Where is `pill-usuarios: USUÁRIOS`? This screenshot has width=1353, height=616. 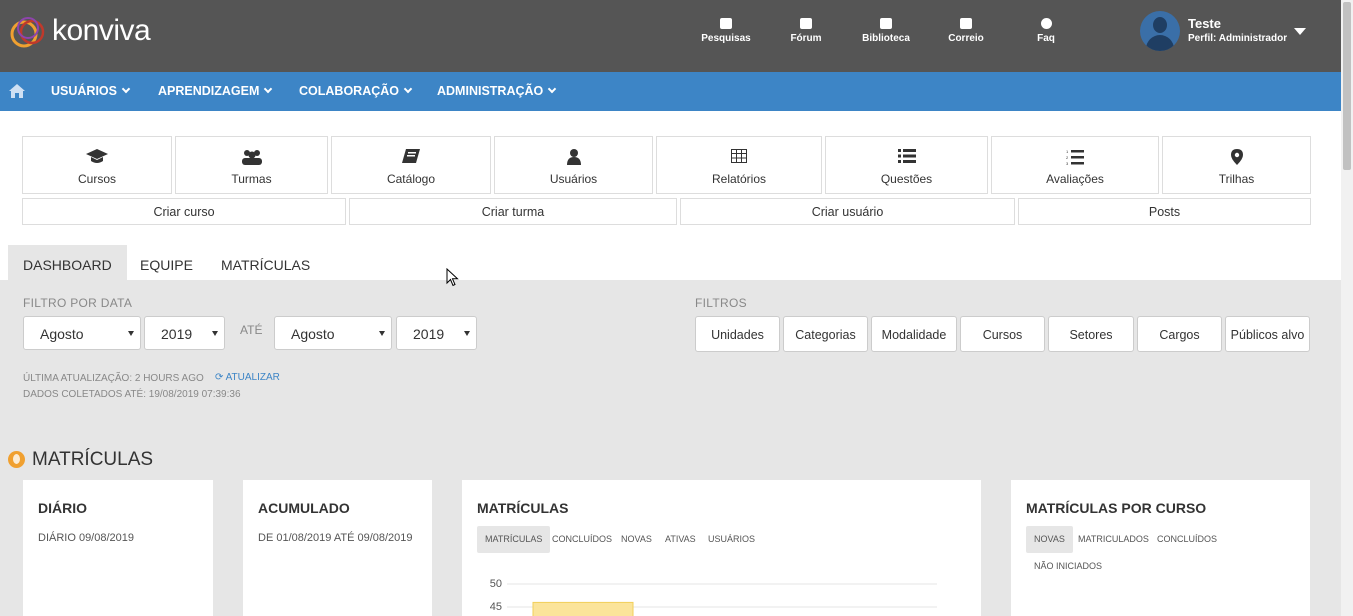 pill-usuarios: USUÁRIOS is located at coordinates (731, 539).